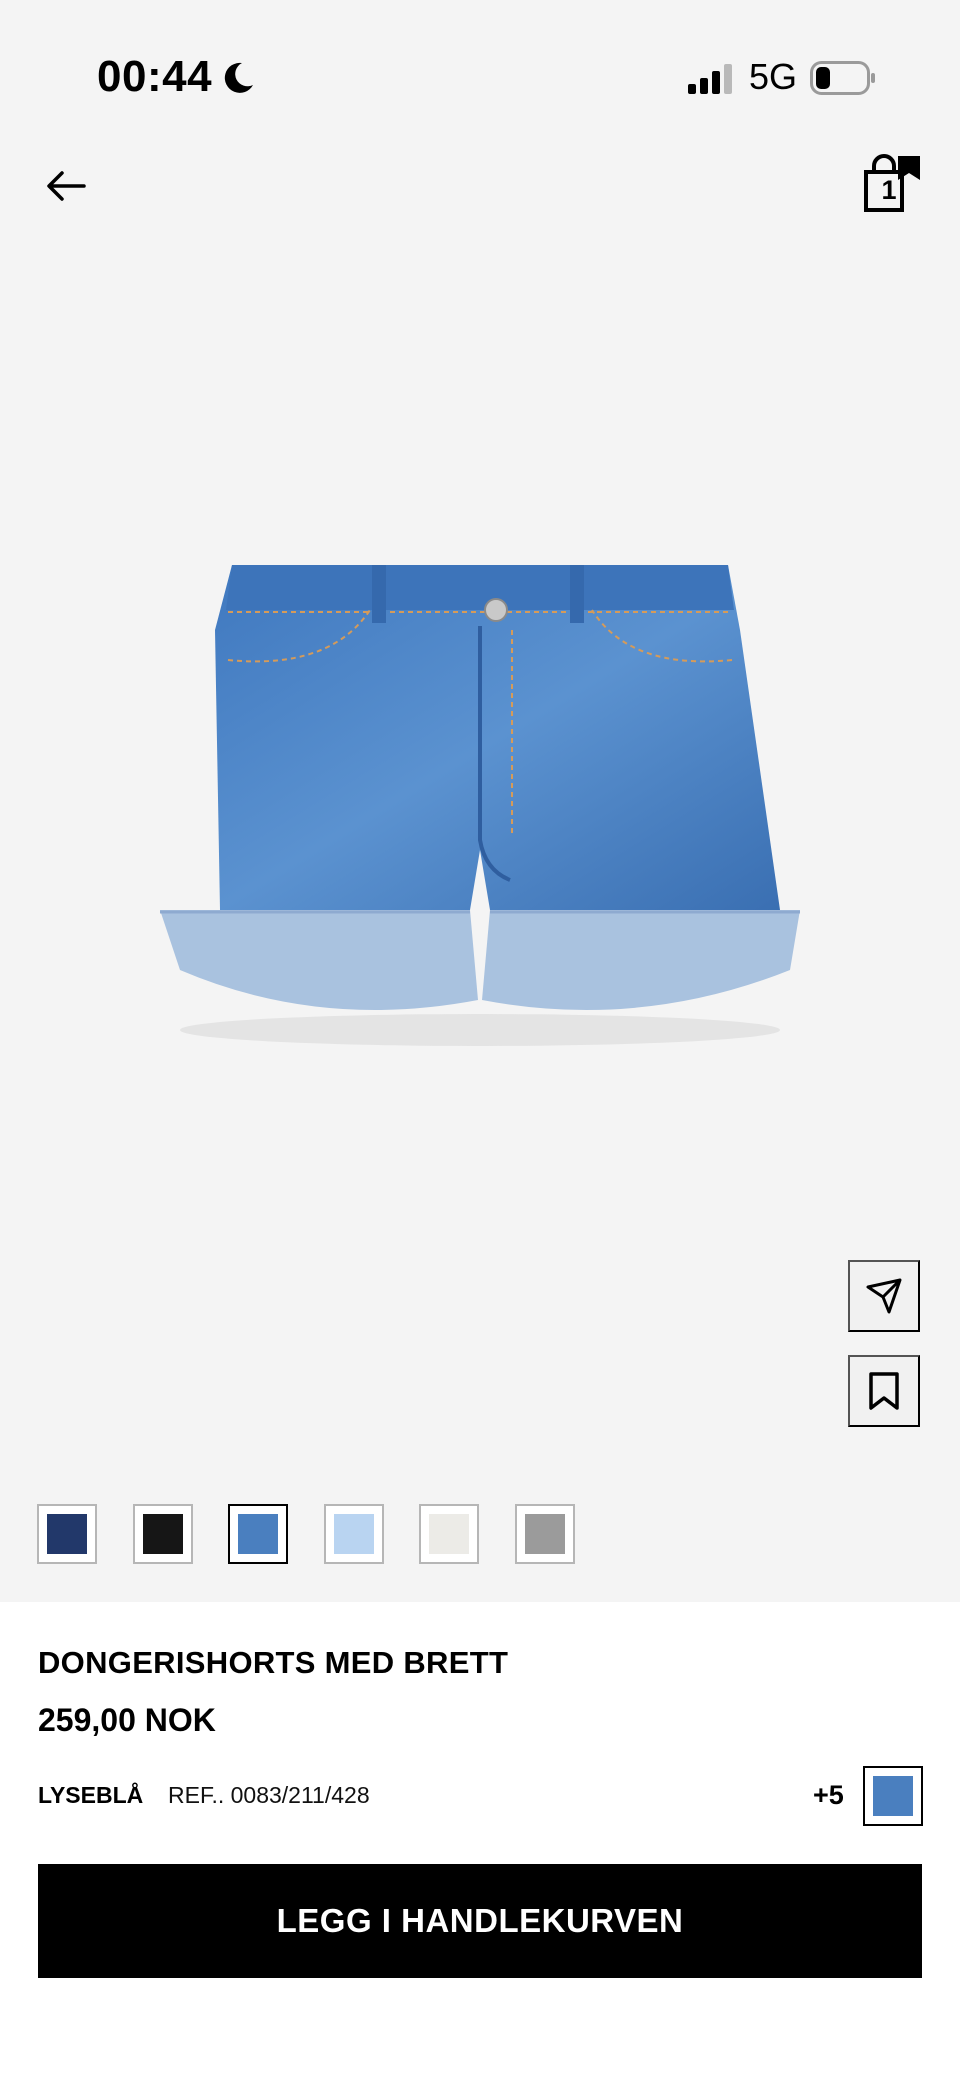 The image size is (960, 2087). Describe the element at coordinates (842, 78) in the screenshot. I see `battery-icon` at that location.